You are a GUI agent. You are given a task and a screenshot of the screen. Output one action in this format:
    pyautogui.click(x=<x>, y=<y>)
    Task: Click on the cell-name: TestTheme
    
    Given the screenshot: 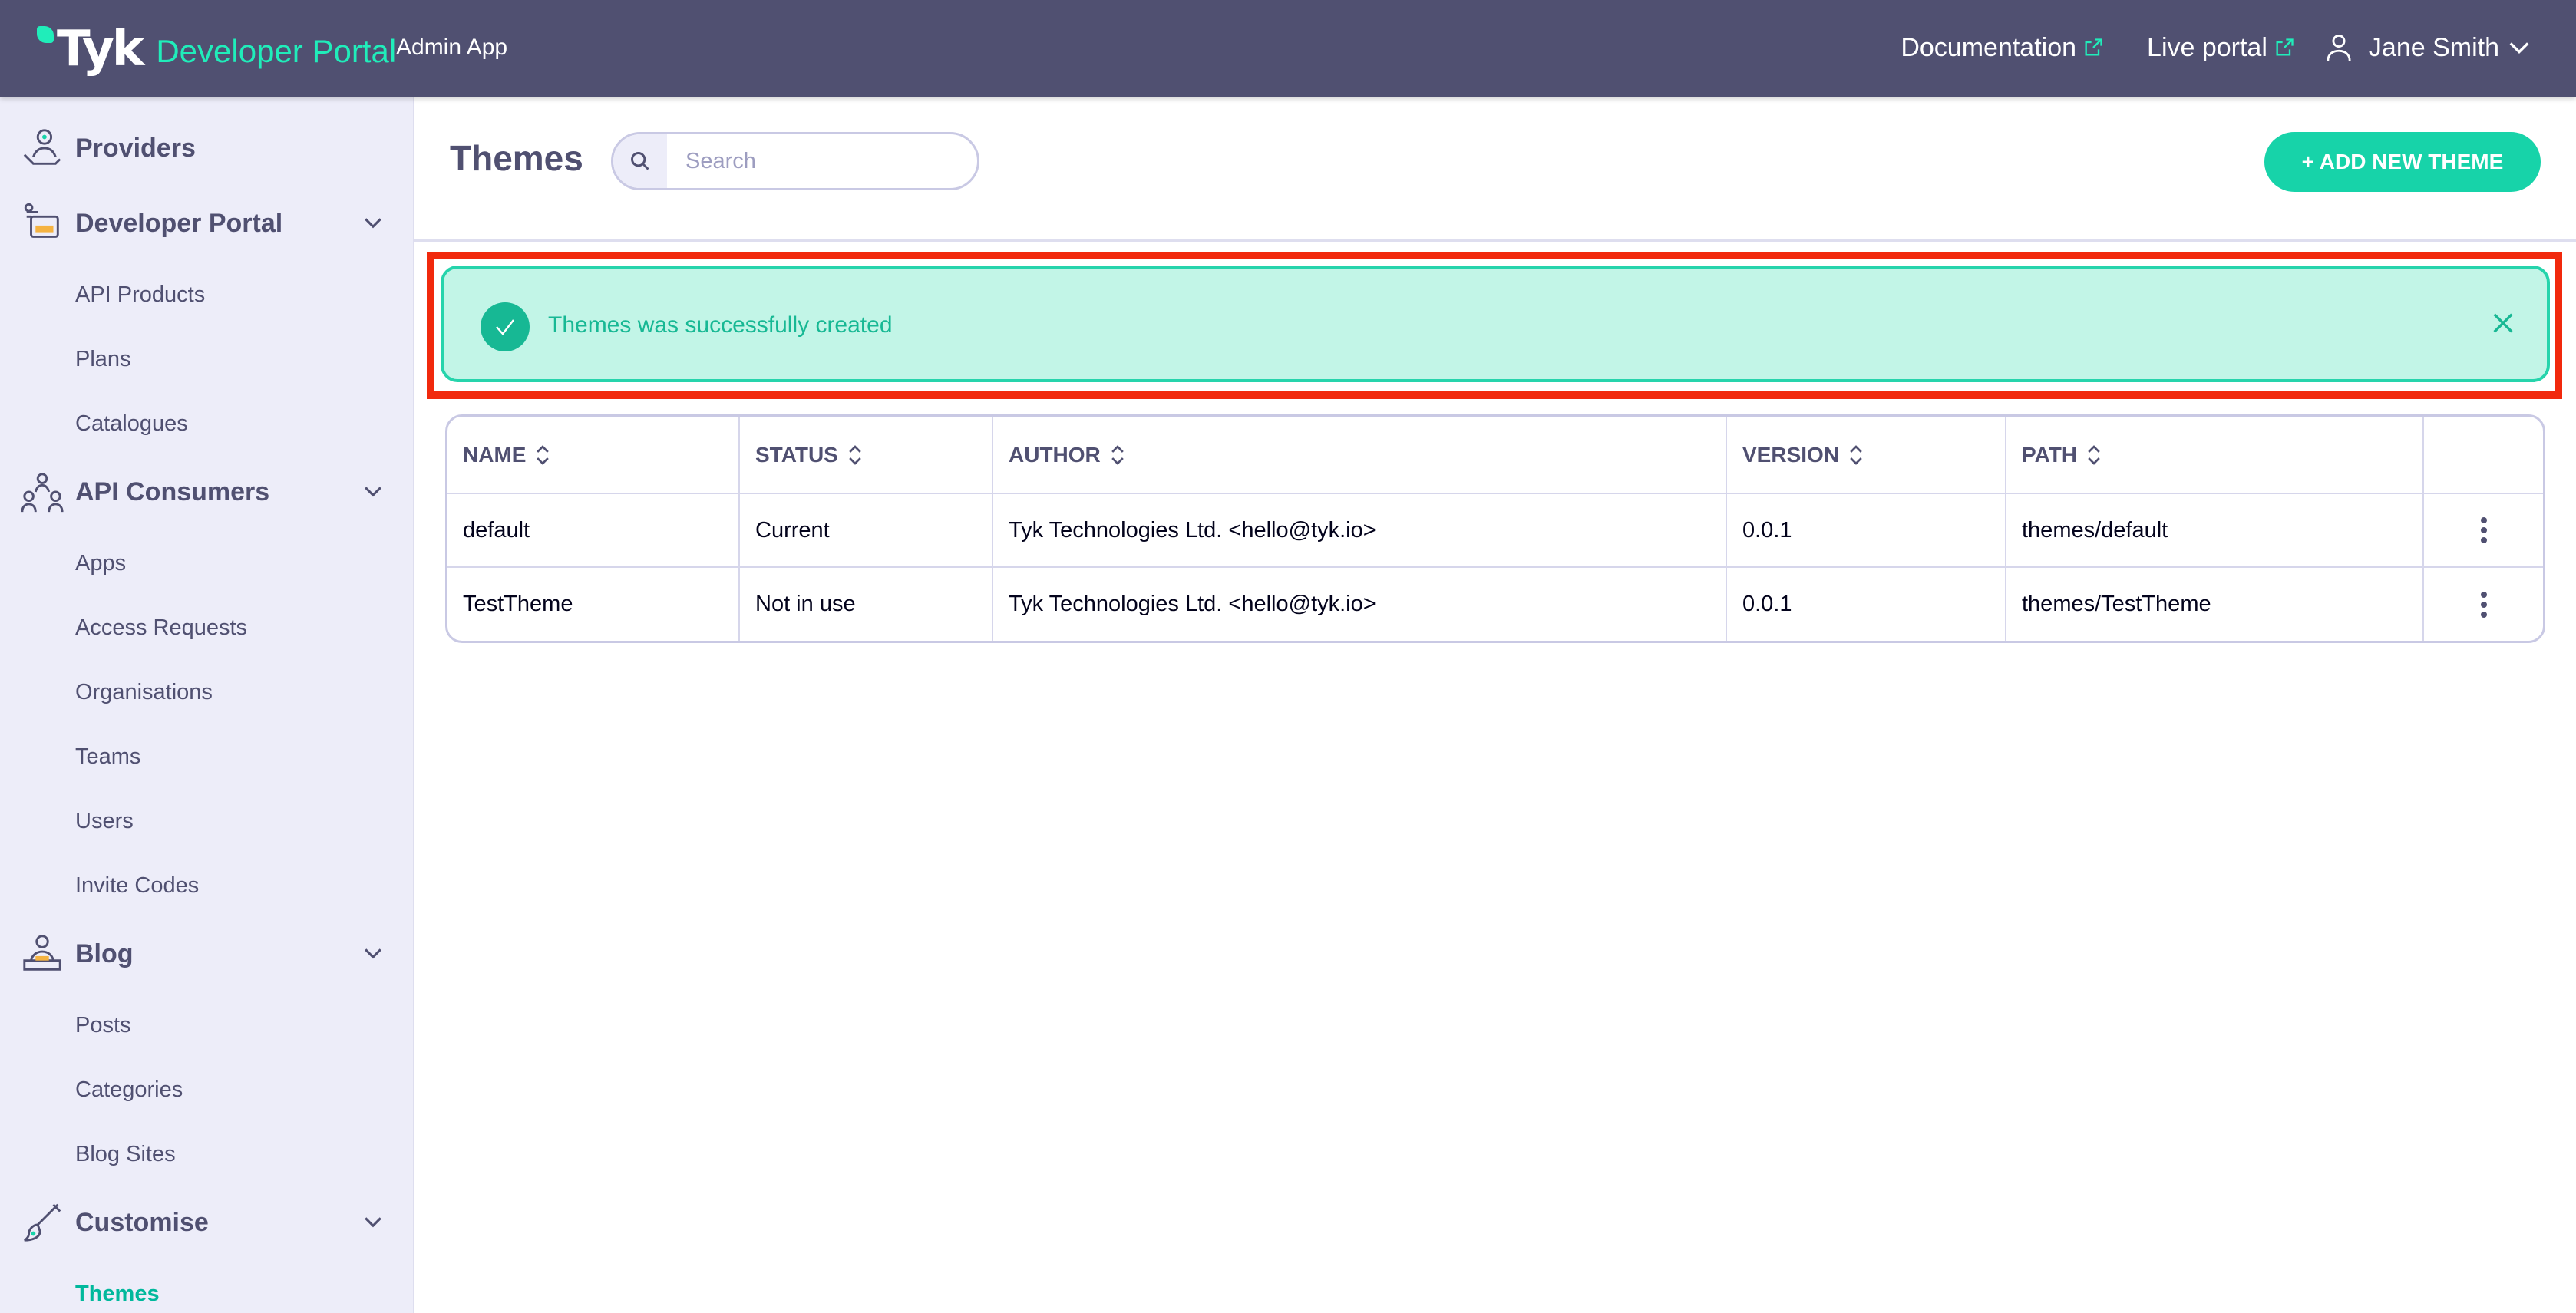 What is the action you would take?
    pyautogui.click(x=593, y=604)
    